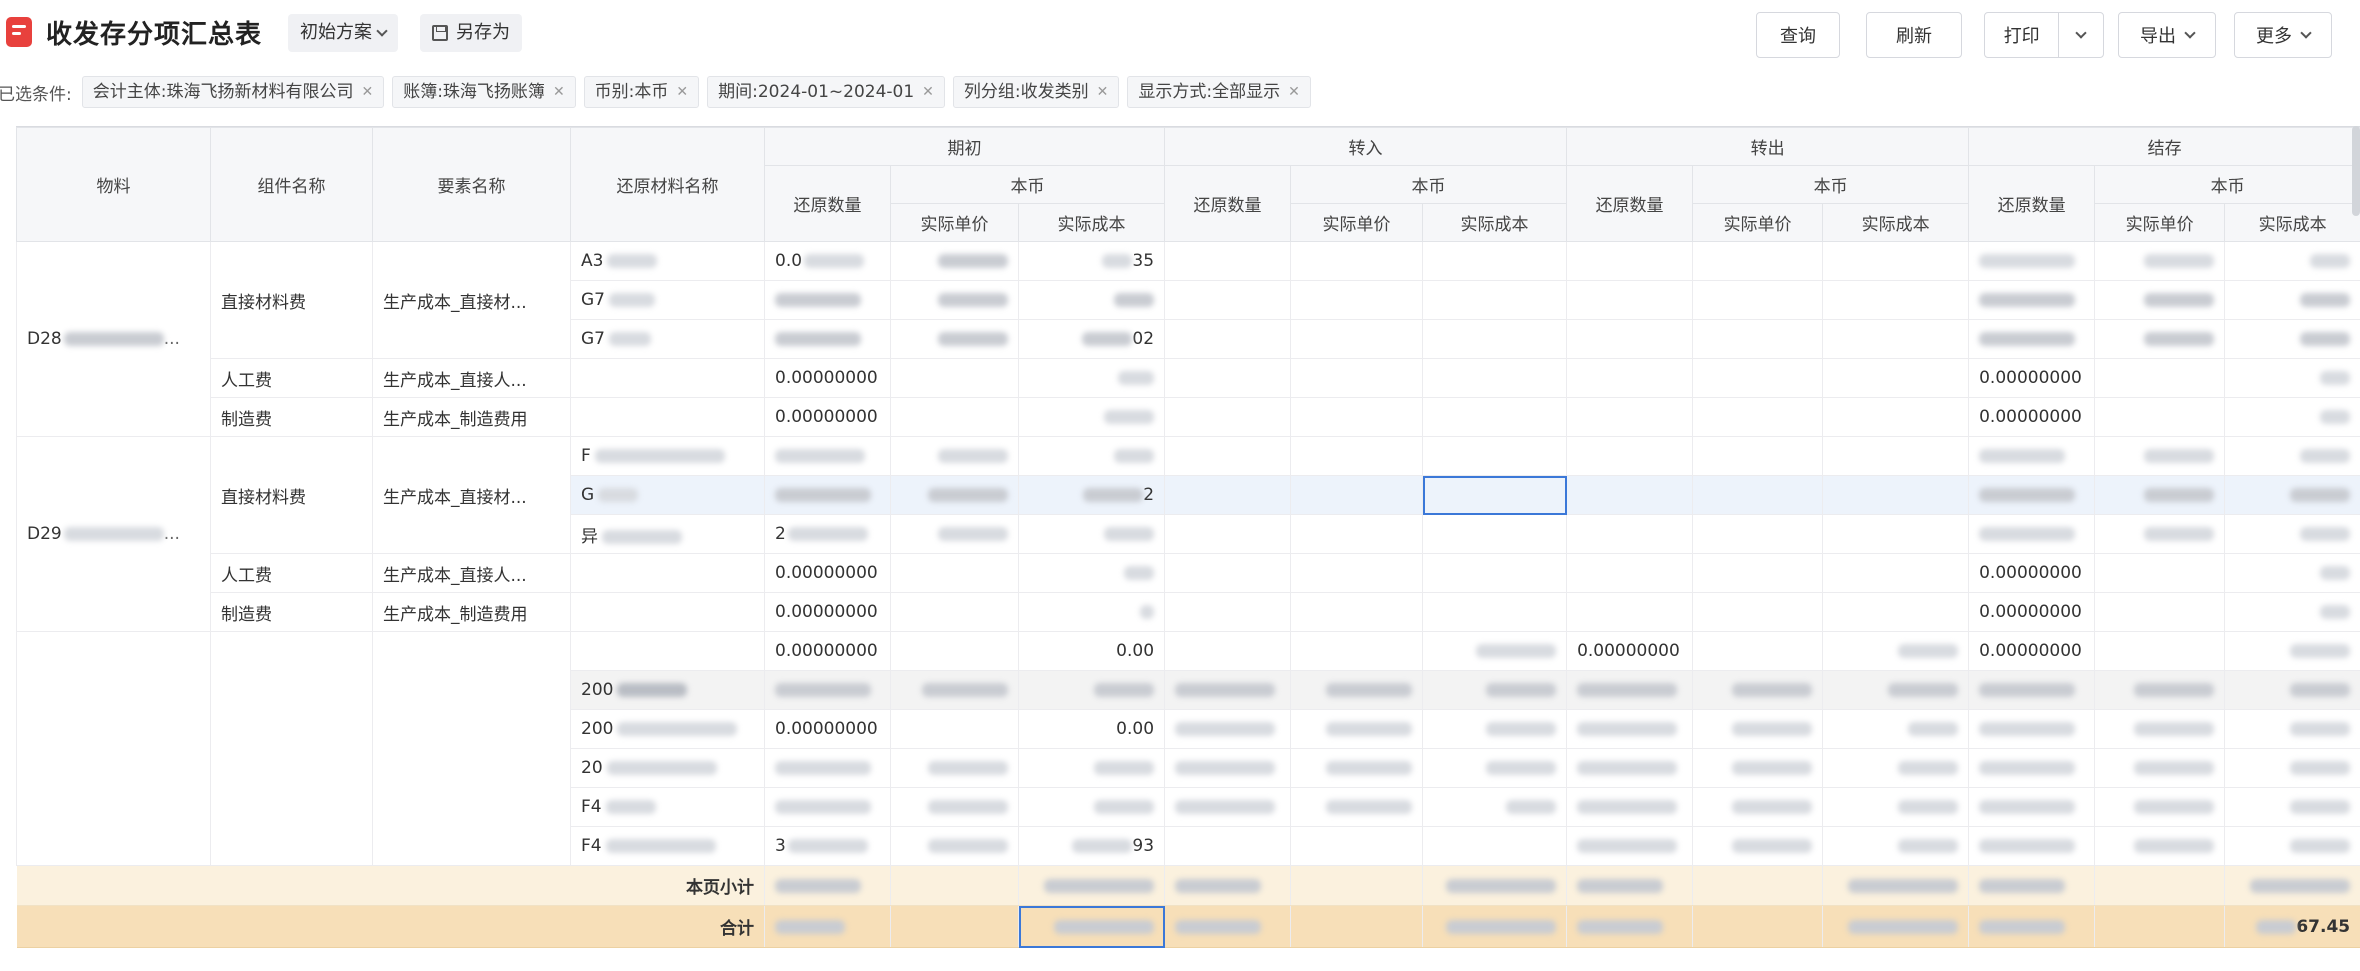 The width and height of the screenshot is (2360, 971). Describe the element at coordinates (1092, 261) in the screenshot. I see `cost-cell: 35` at that location.